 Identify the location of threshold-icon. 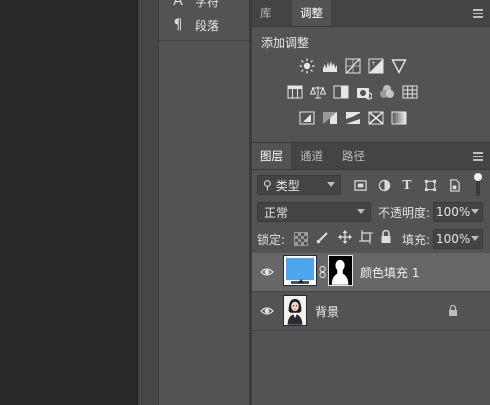
(352, 117).